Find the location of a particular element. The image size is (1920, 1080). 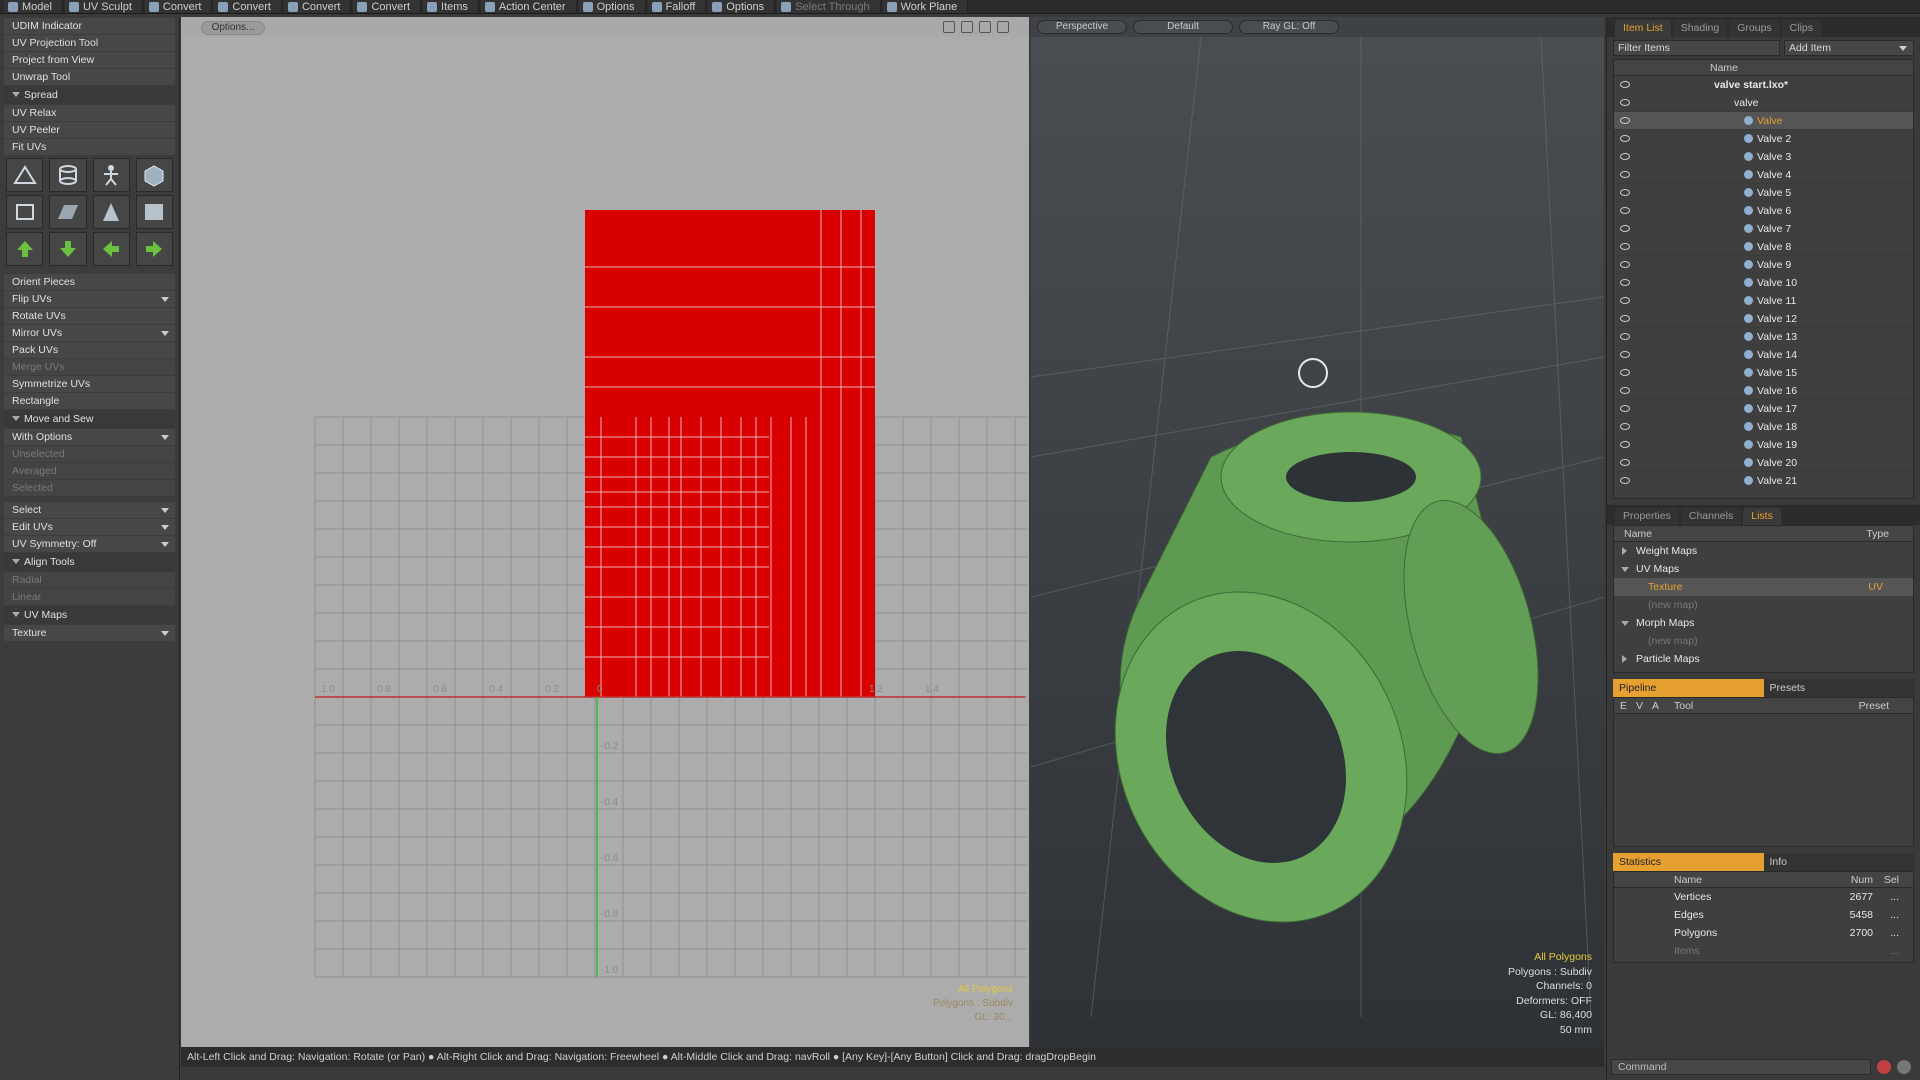

project-from-view-button: Project from View is located at coordinates (89, 60).